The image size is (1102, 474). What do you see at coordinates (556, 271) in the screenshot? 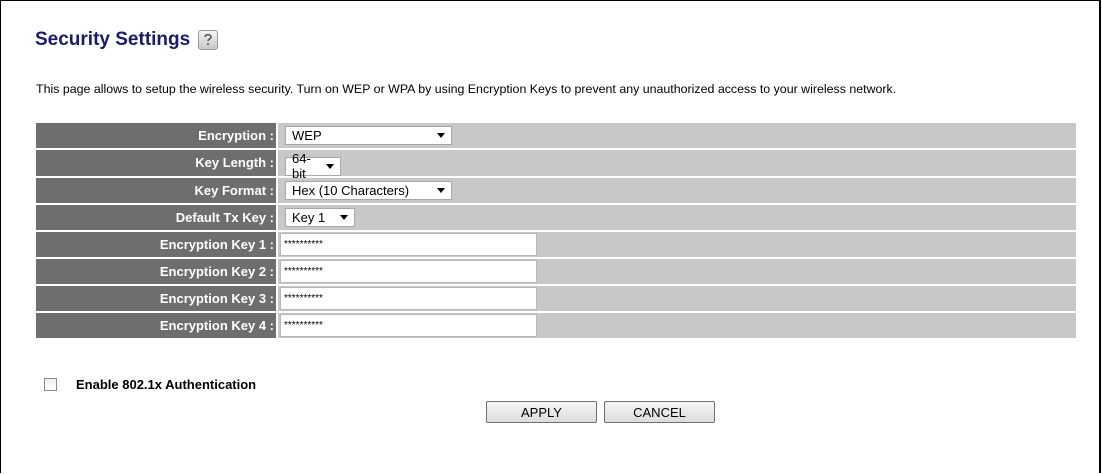
I see `encryption-key-2-row: Encryption Key 2 :` at bounding box center [556, 271].